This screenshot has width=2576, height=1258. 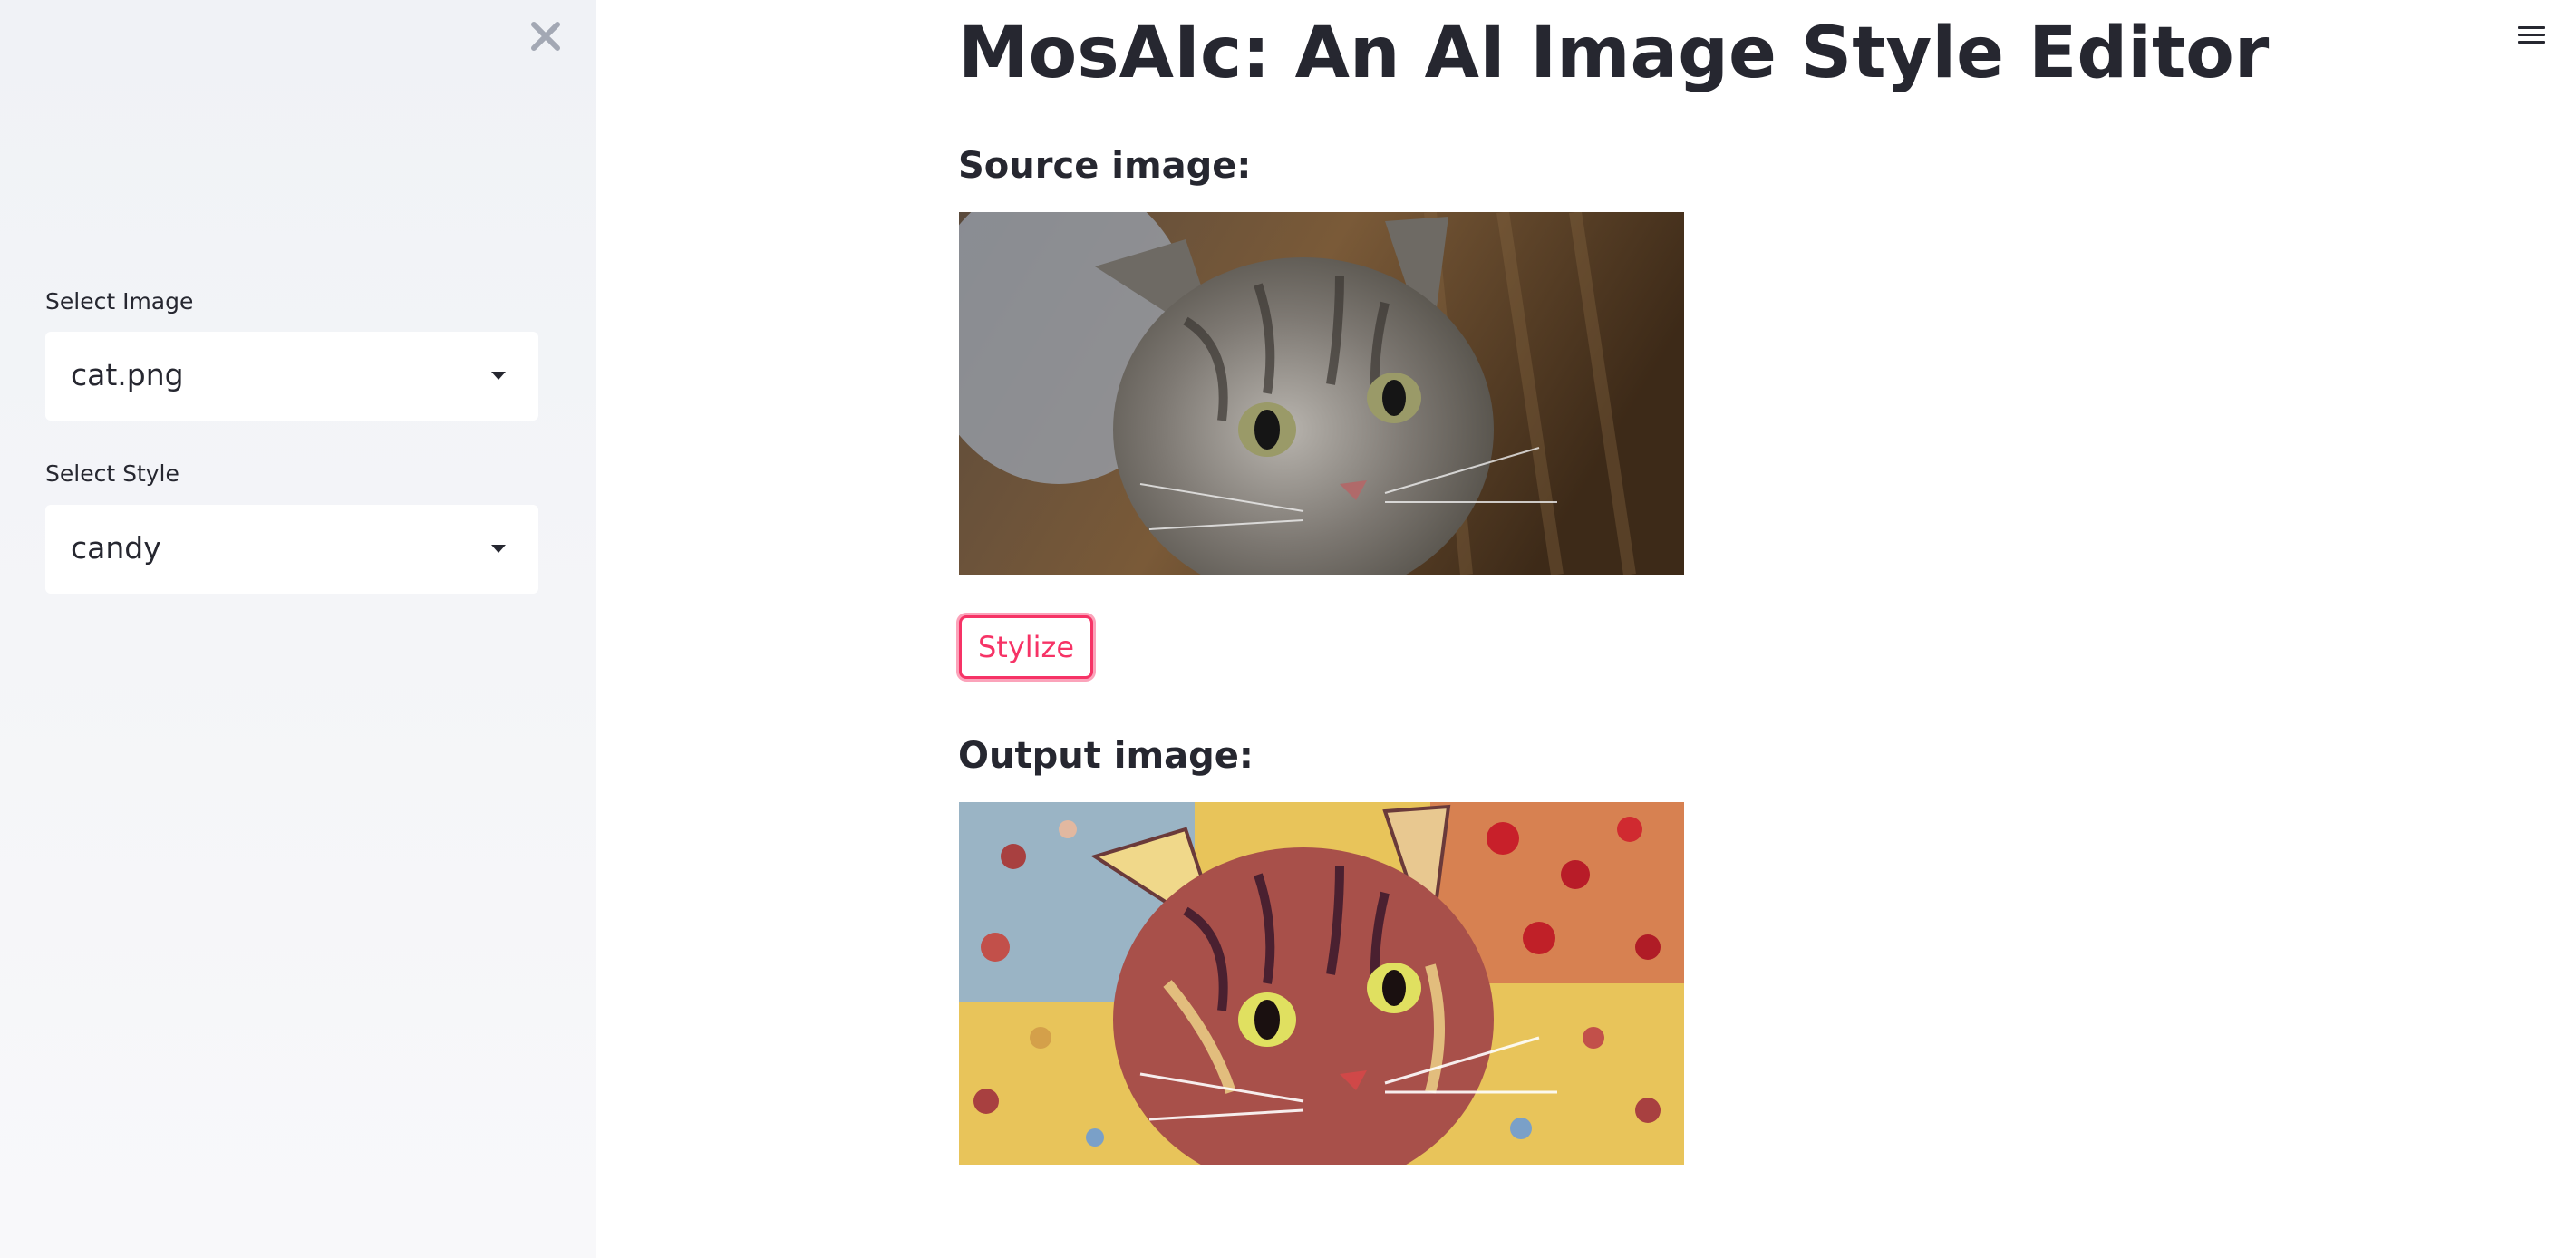 What do you see at coordinates (119, 301) in the screenshot?
I see `select-image-label: Select Image` at bounding box center [119, 301].